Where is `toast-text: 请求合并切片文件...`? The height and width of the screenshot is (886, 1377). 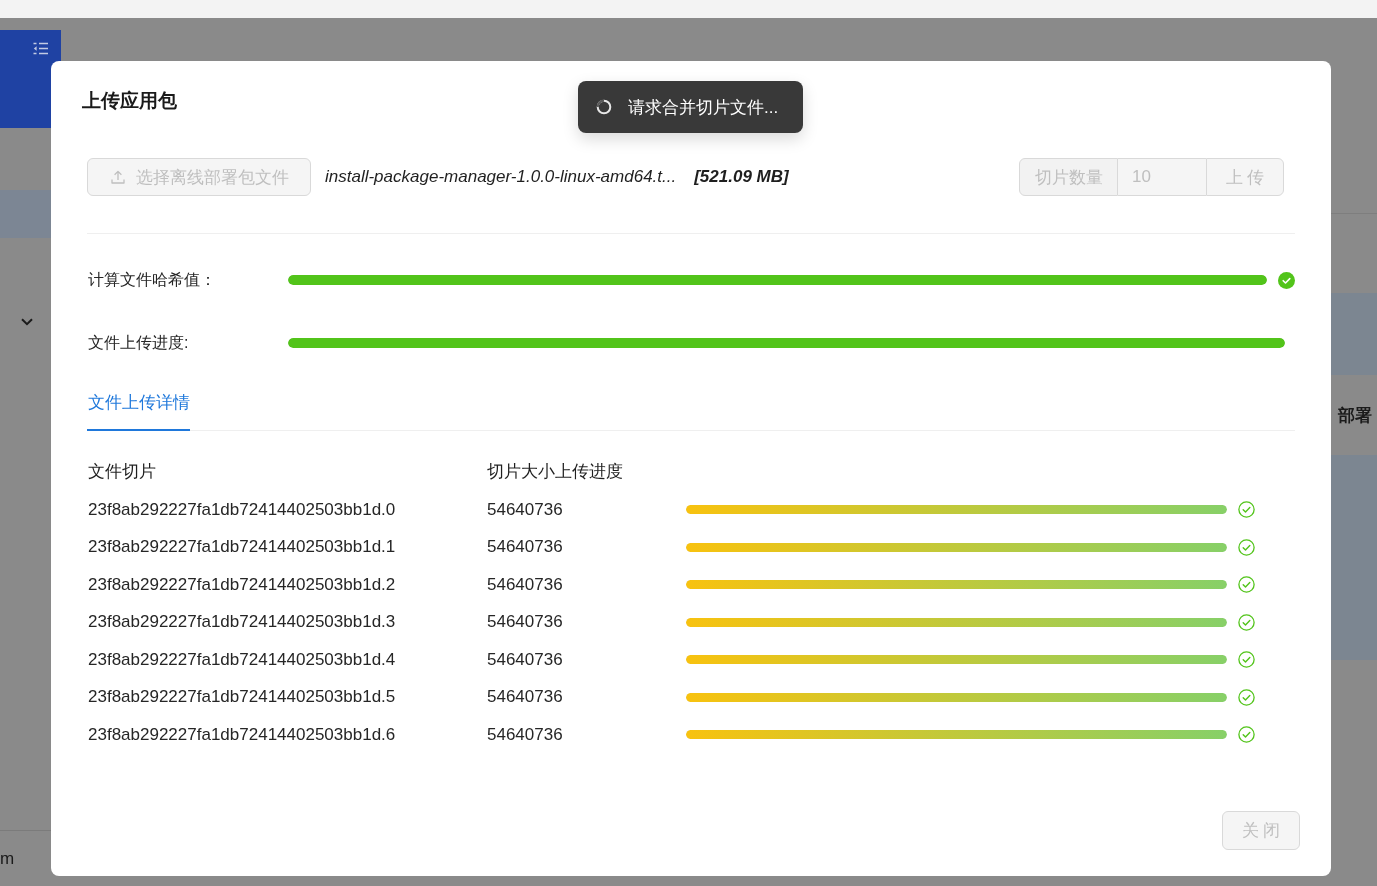
toast-text: 请求合并切片文件... is located at coordinates (703, 107).